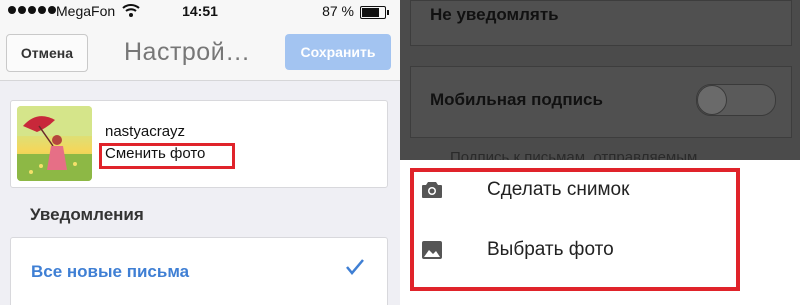 The width and height of the screenshot is (800, 305). What do you see at coordinates (199, 271) in the screenshot?
I see `notification-option-row: Все новые письма` at bounding box center [199, 271].